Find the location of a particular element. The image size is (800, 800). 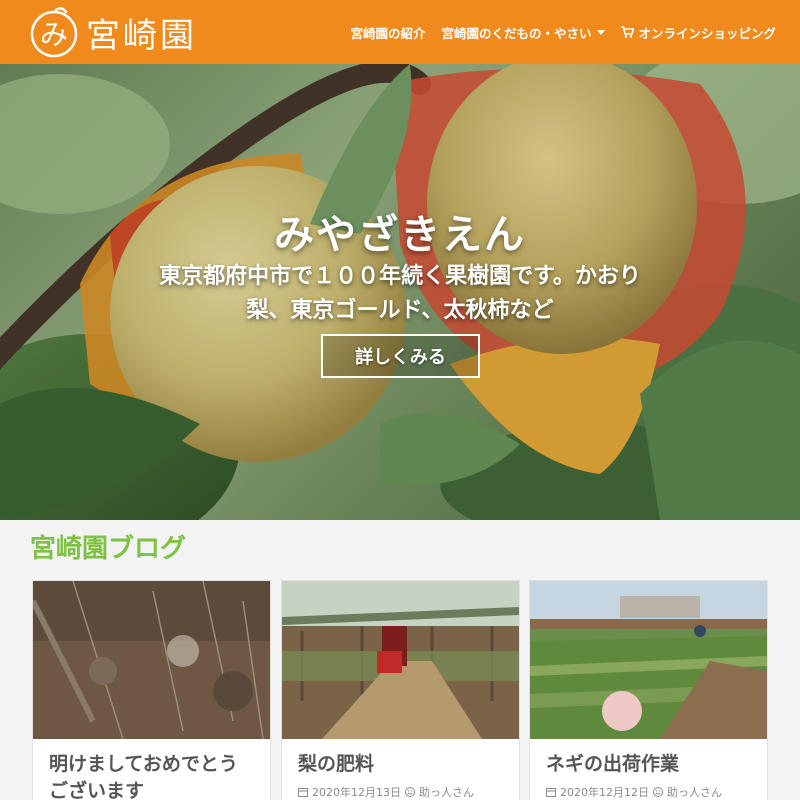

nav-item-about-label: 宮崎園の紹介 is located at coordinates (388, 33).